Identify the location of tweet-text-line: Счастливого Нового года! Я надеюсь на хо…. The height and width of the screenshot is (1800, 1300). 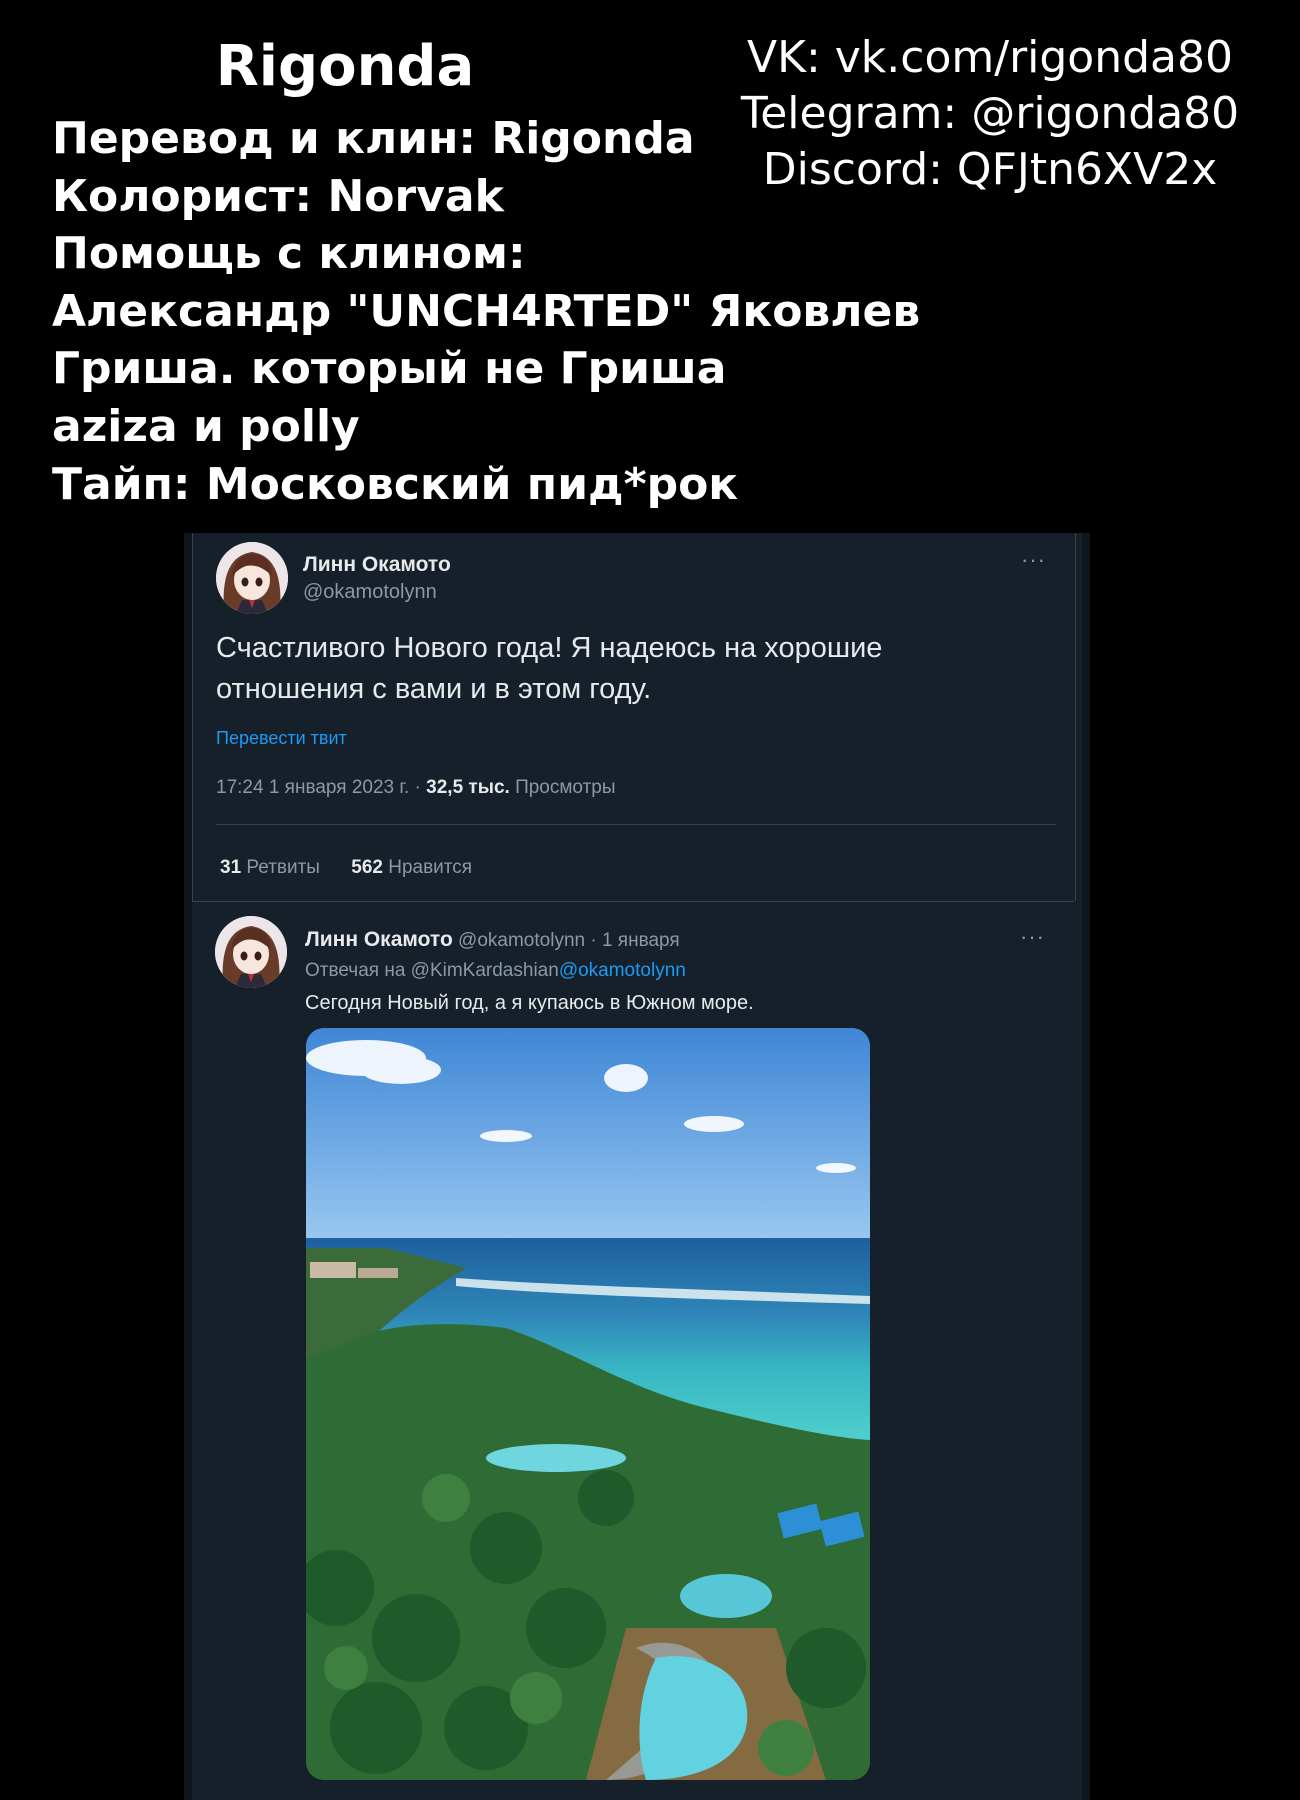
(549, 648).